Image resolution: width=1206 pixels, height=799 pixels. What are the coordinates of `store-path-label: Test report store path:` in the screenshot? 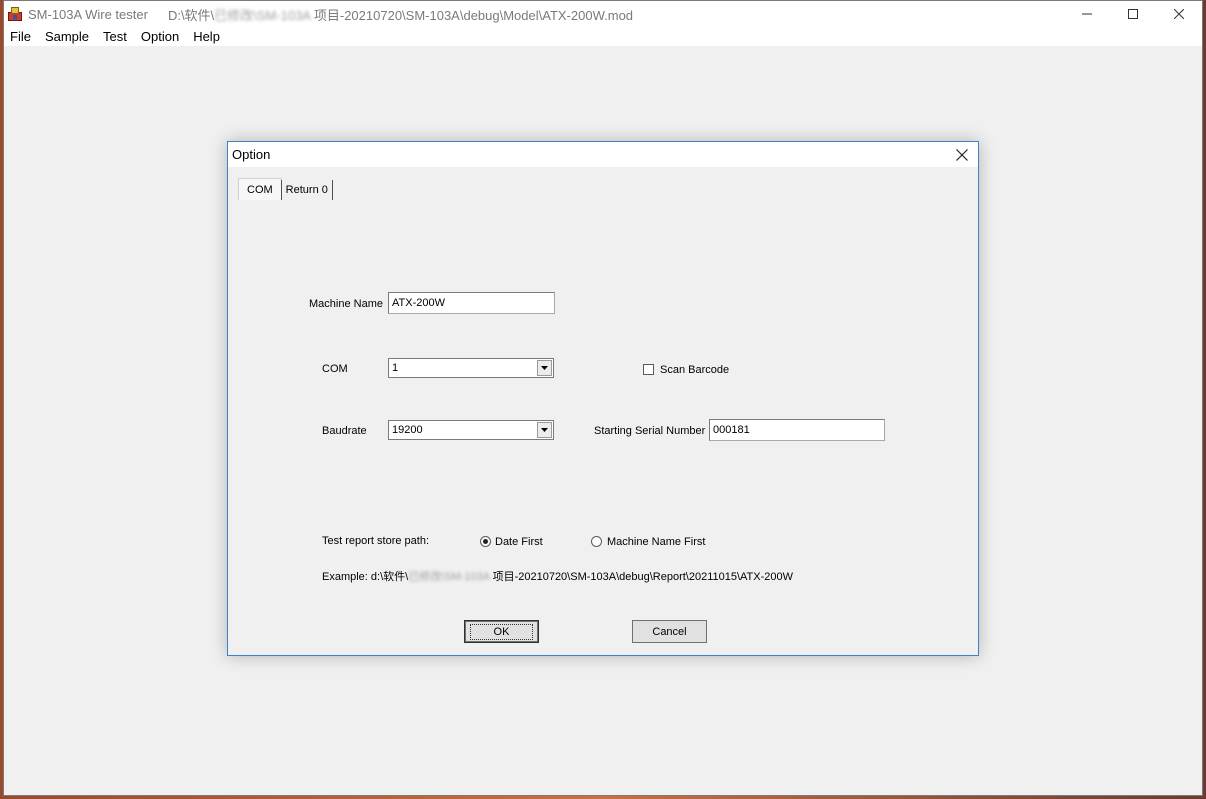 It's located at (375, 541).